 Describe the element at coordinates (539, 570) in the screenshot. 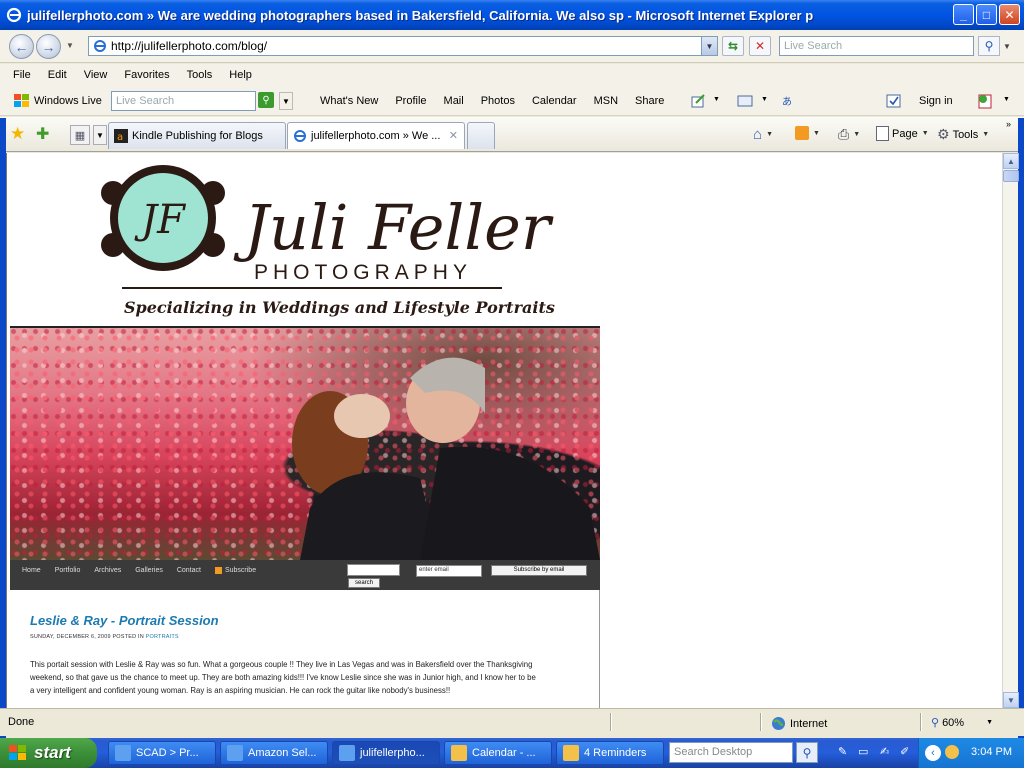

I see `subscribe-email-button: Subscribe by email` at that location.